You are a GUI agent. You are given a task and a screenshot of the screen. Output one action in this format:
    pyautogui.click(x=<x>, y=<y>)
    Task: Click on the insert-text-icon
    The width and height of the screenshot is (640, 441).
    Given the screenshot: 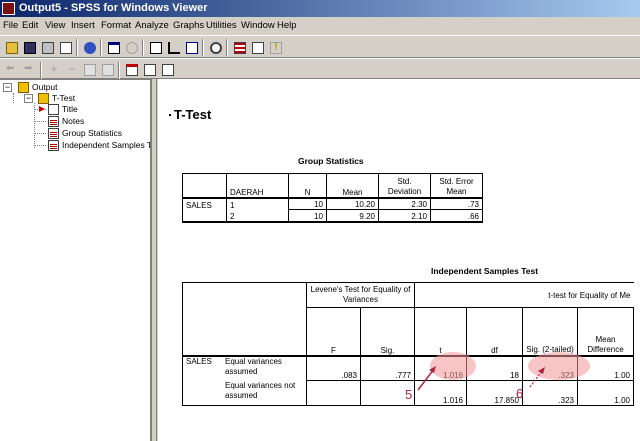 What is the action you would take?
    pyautogui.click(x=167, y=69)
    